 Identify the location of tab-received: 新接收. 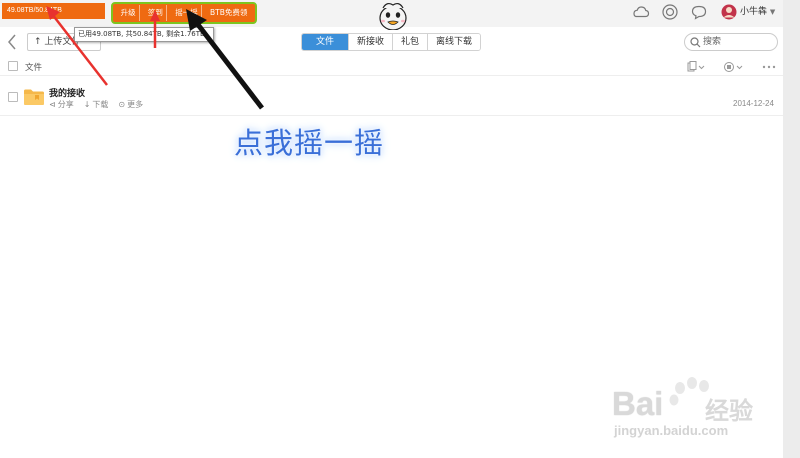
(371, 42).